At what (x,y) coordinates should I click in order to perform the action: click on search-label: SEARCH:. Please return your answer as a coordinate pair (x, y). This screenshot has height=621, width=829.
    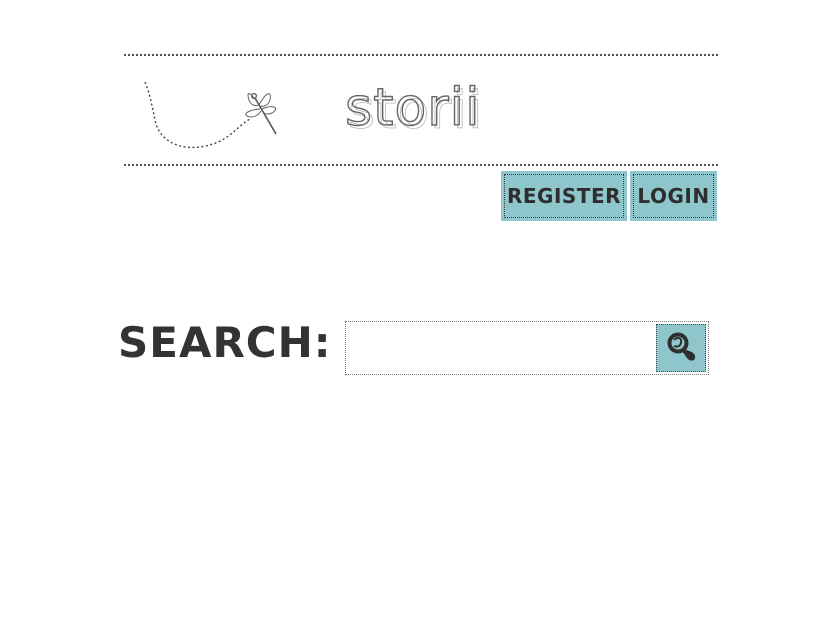
    Looking at the image, I should click on (225, 342).